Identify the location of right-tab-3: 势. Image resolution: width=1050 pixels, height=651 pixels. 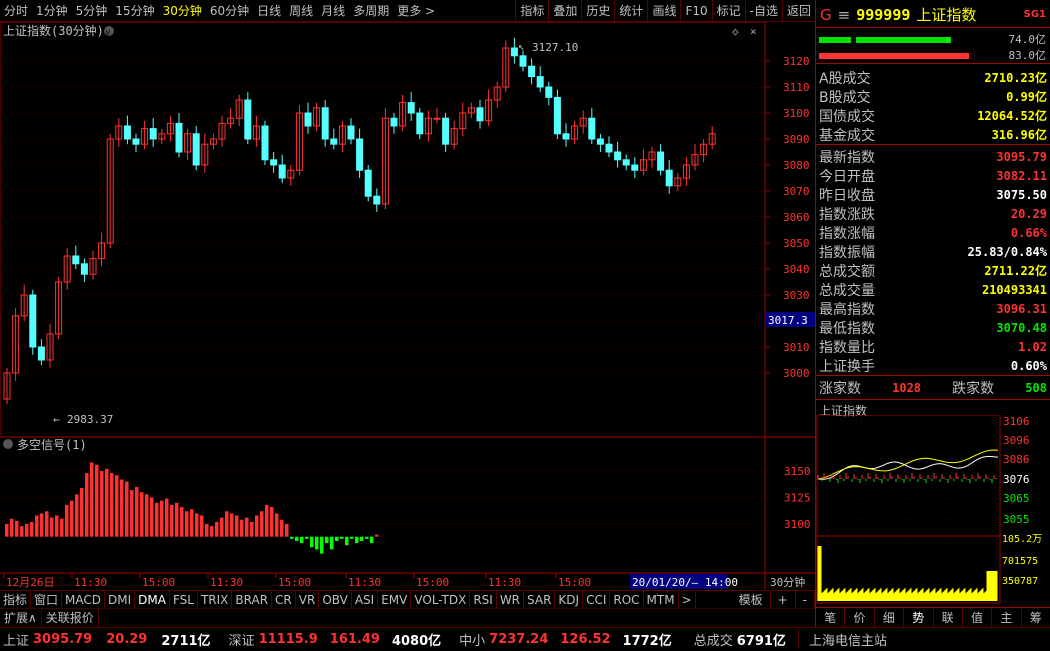
(919, 617).